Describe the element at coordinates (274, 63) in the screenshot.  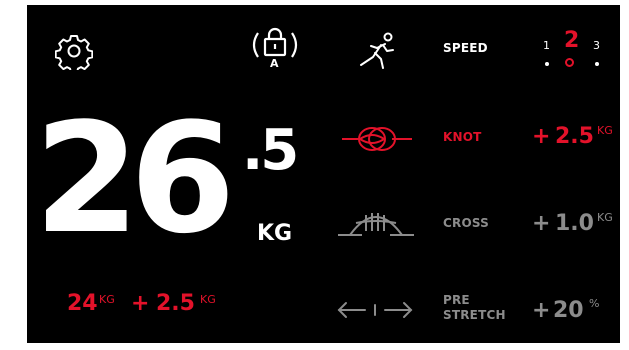
I see `lock-mode-letter: A` at that location.